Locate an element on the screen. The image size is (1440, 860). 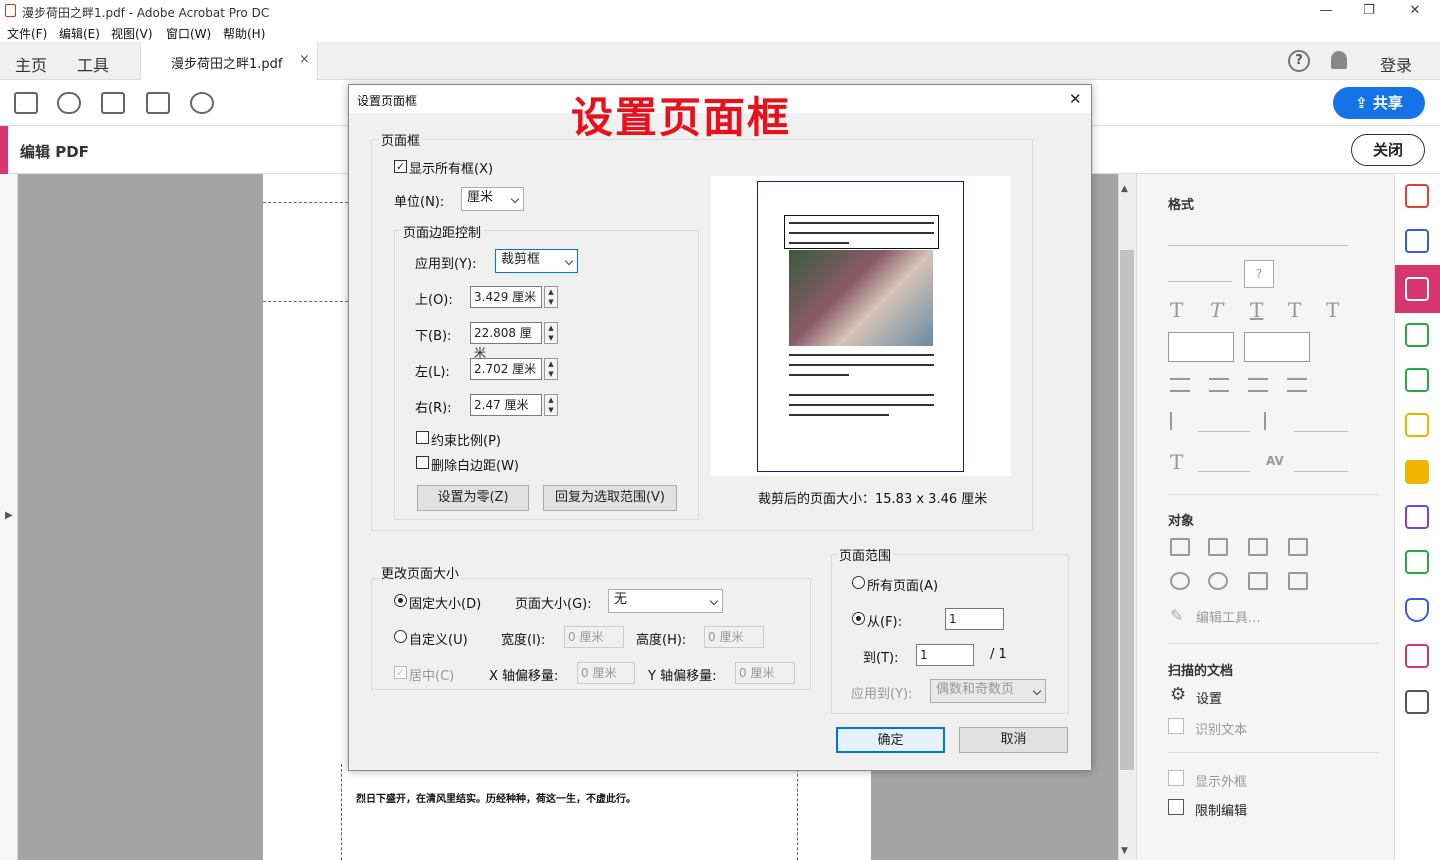
y-offset-input: 0 厘米 is located at coordinates (765, 673).